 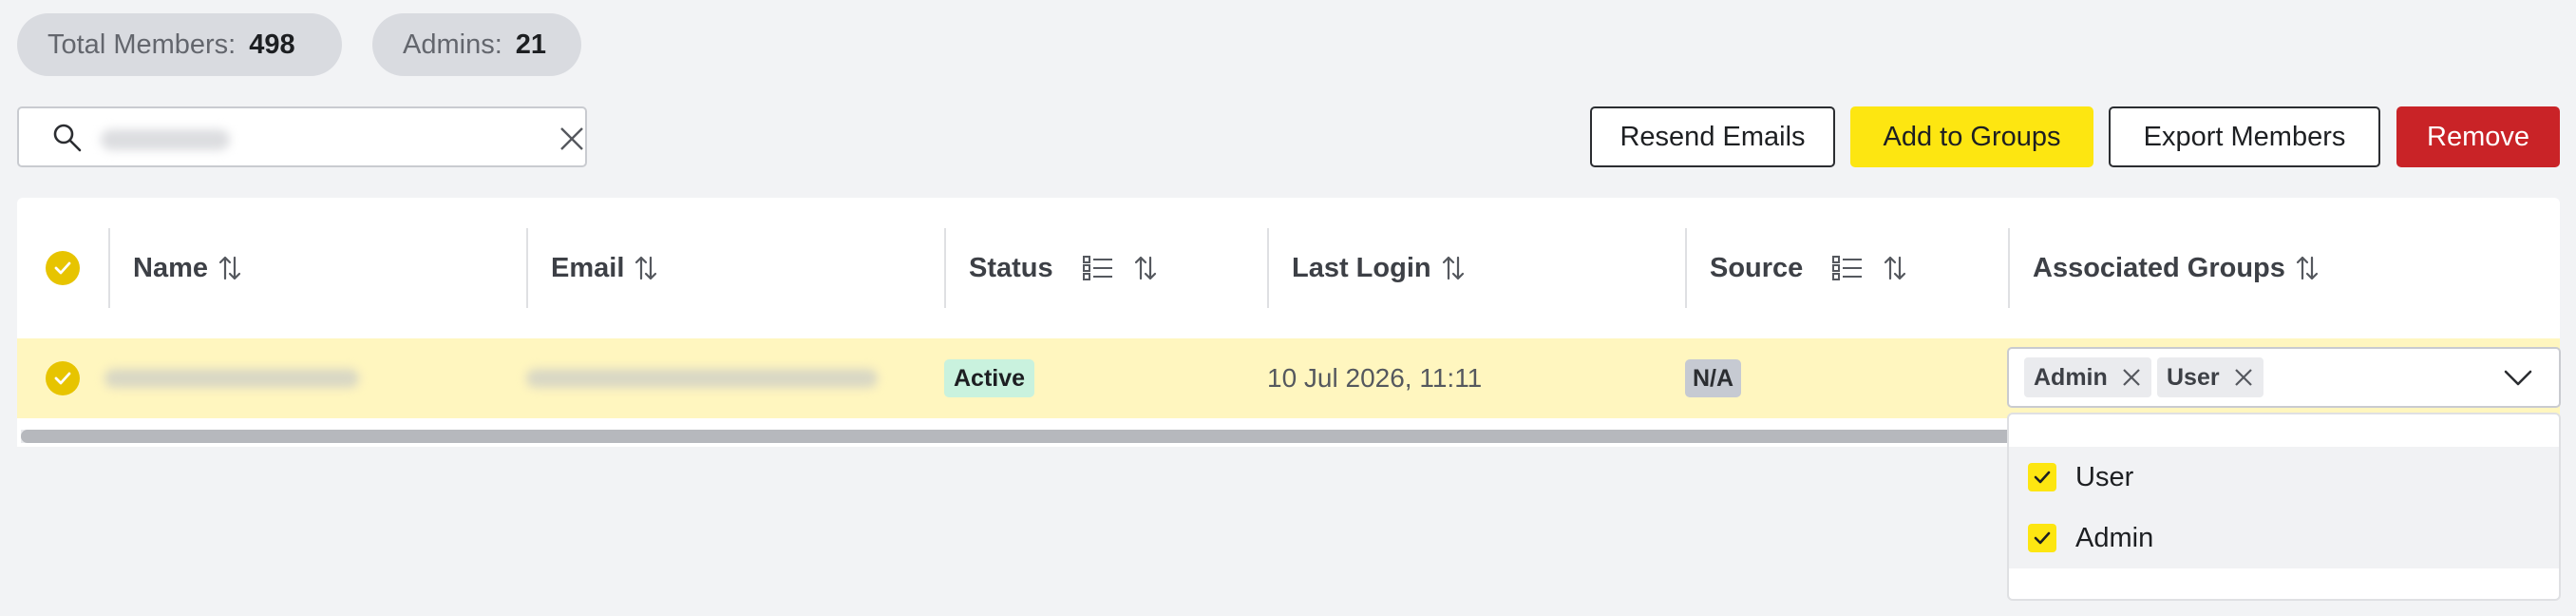 I want to click on column-label-associated-groups: Associated Groups, so click(x=2159, y=267).